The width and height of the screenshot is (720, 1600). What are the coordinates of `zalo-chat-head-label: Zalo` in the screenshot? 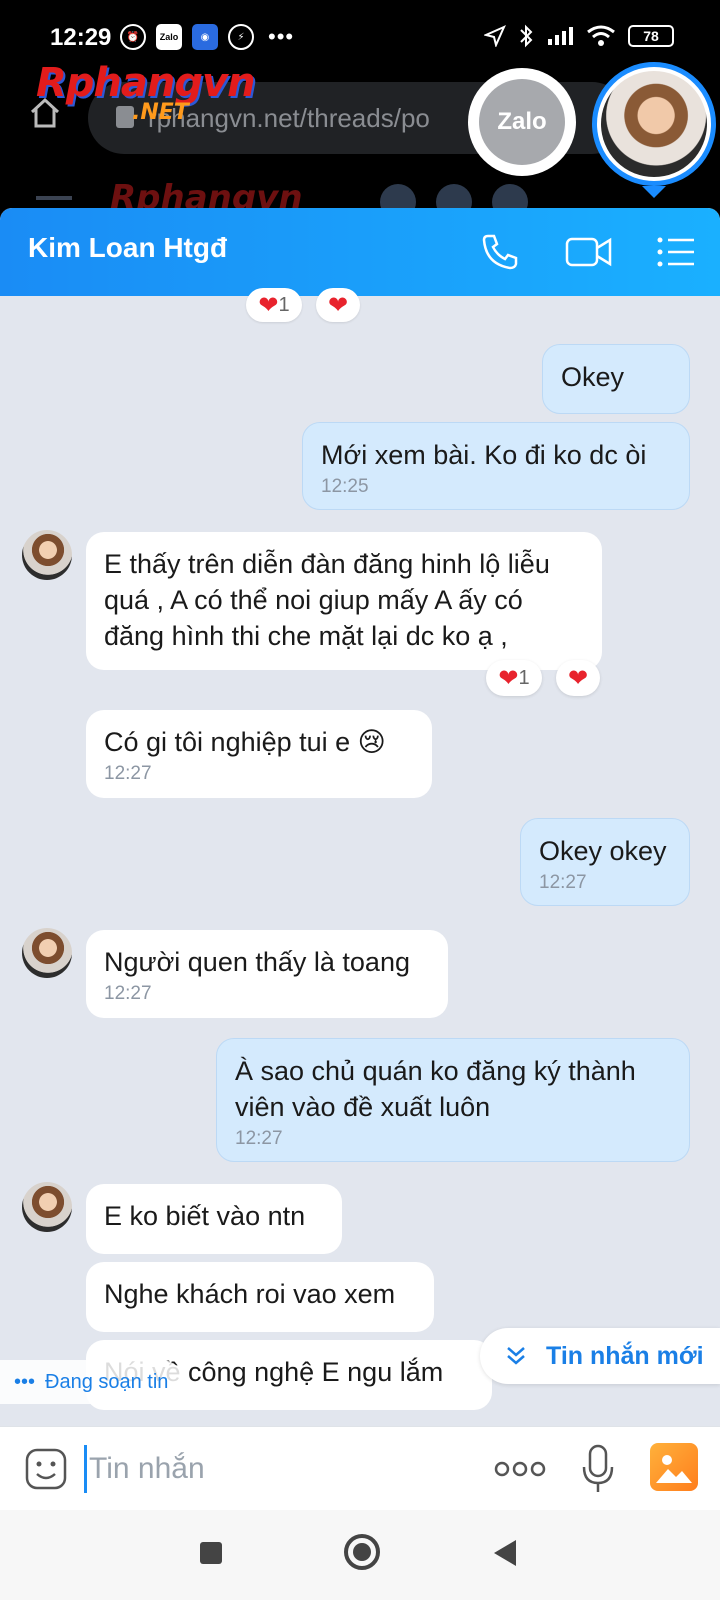 It's located at (522, 122).